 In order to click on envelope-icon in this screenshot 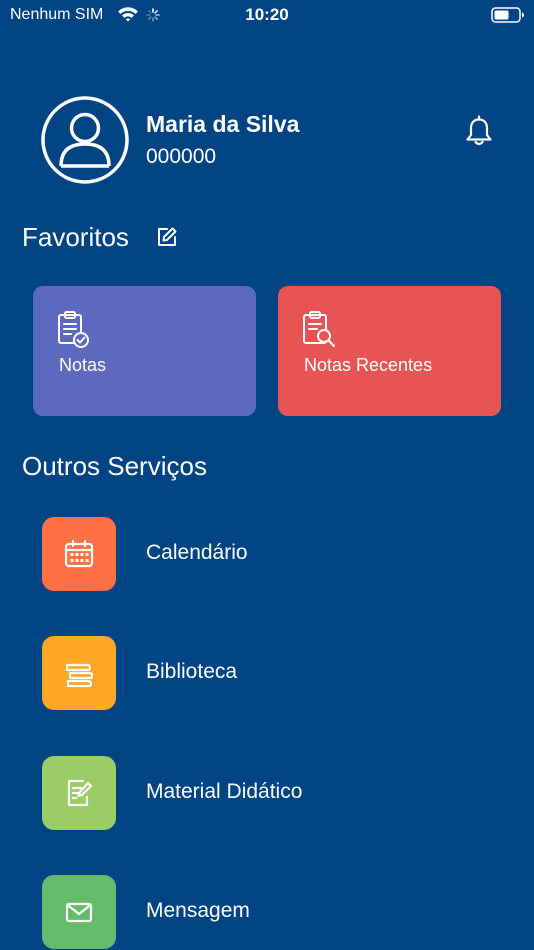, I will do `click(79, 912)`.